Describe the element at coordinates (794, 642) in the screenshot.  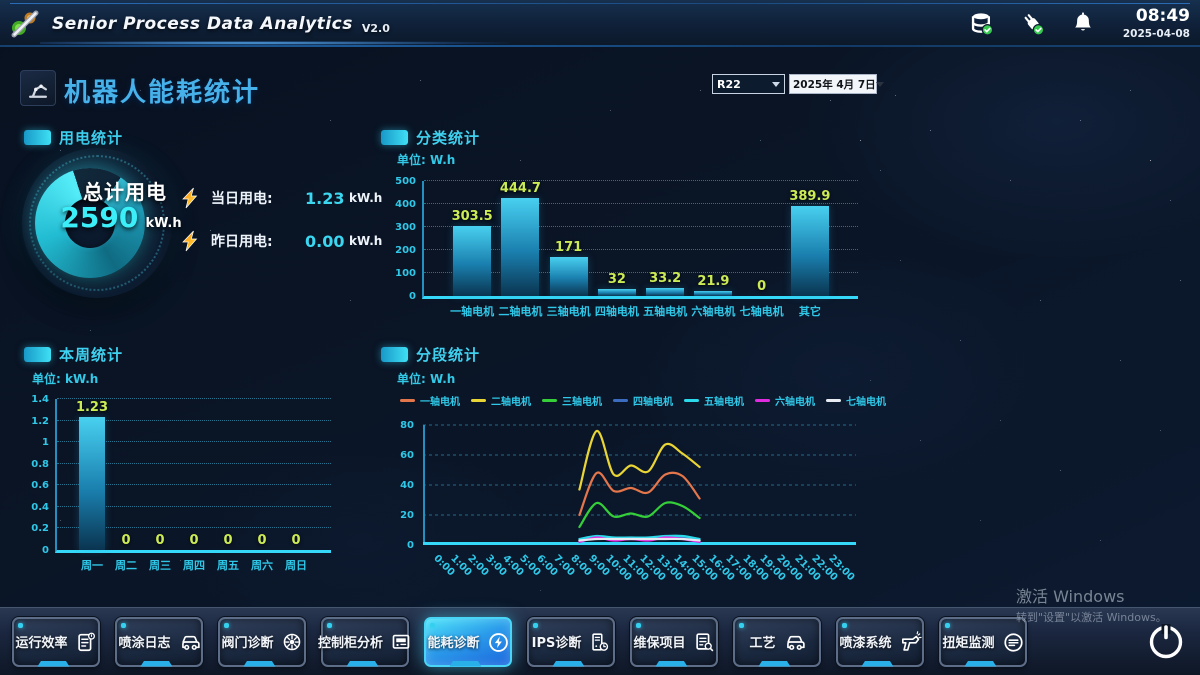
I see `car-icon` at that location.